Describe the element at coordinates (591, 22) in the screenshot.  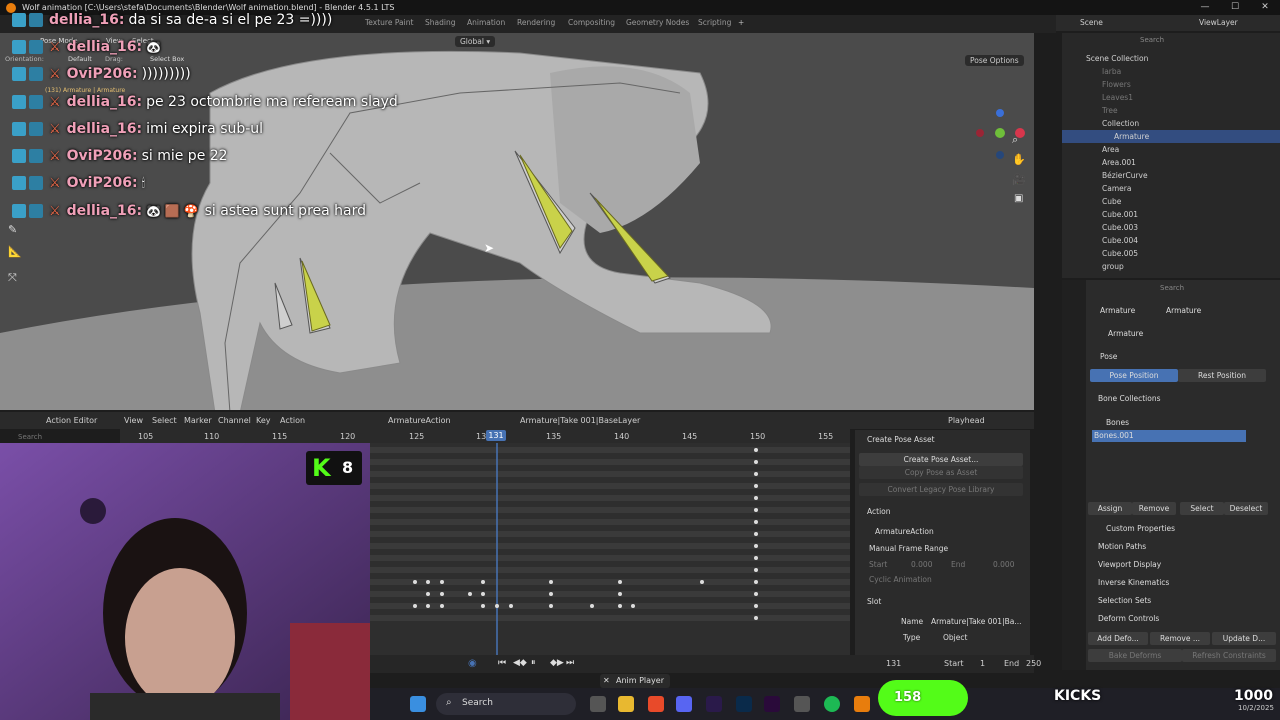
I see `tab-compositing: Compositing` at that location.